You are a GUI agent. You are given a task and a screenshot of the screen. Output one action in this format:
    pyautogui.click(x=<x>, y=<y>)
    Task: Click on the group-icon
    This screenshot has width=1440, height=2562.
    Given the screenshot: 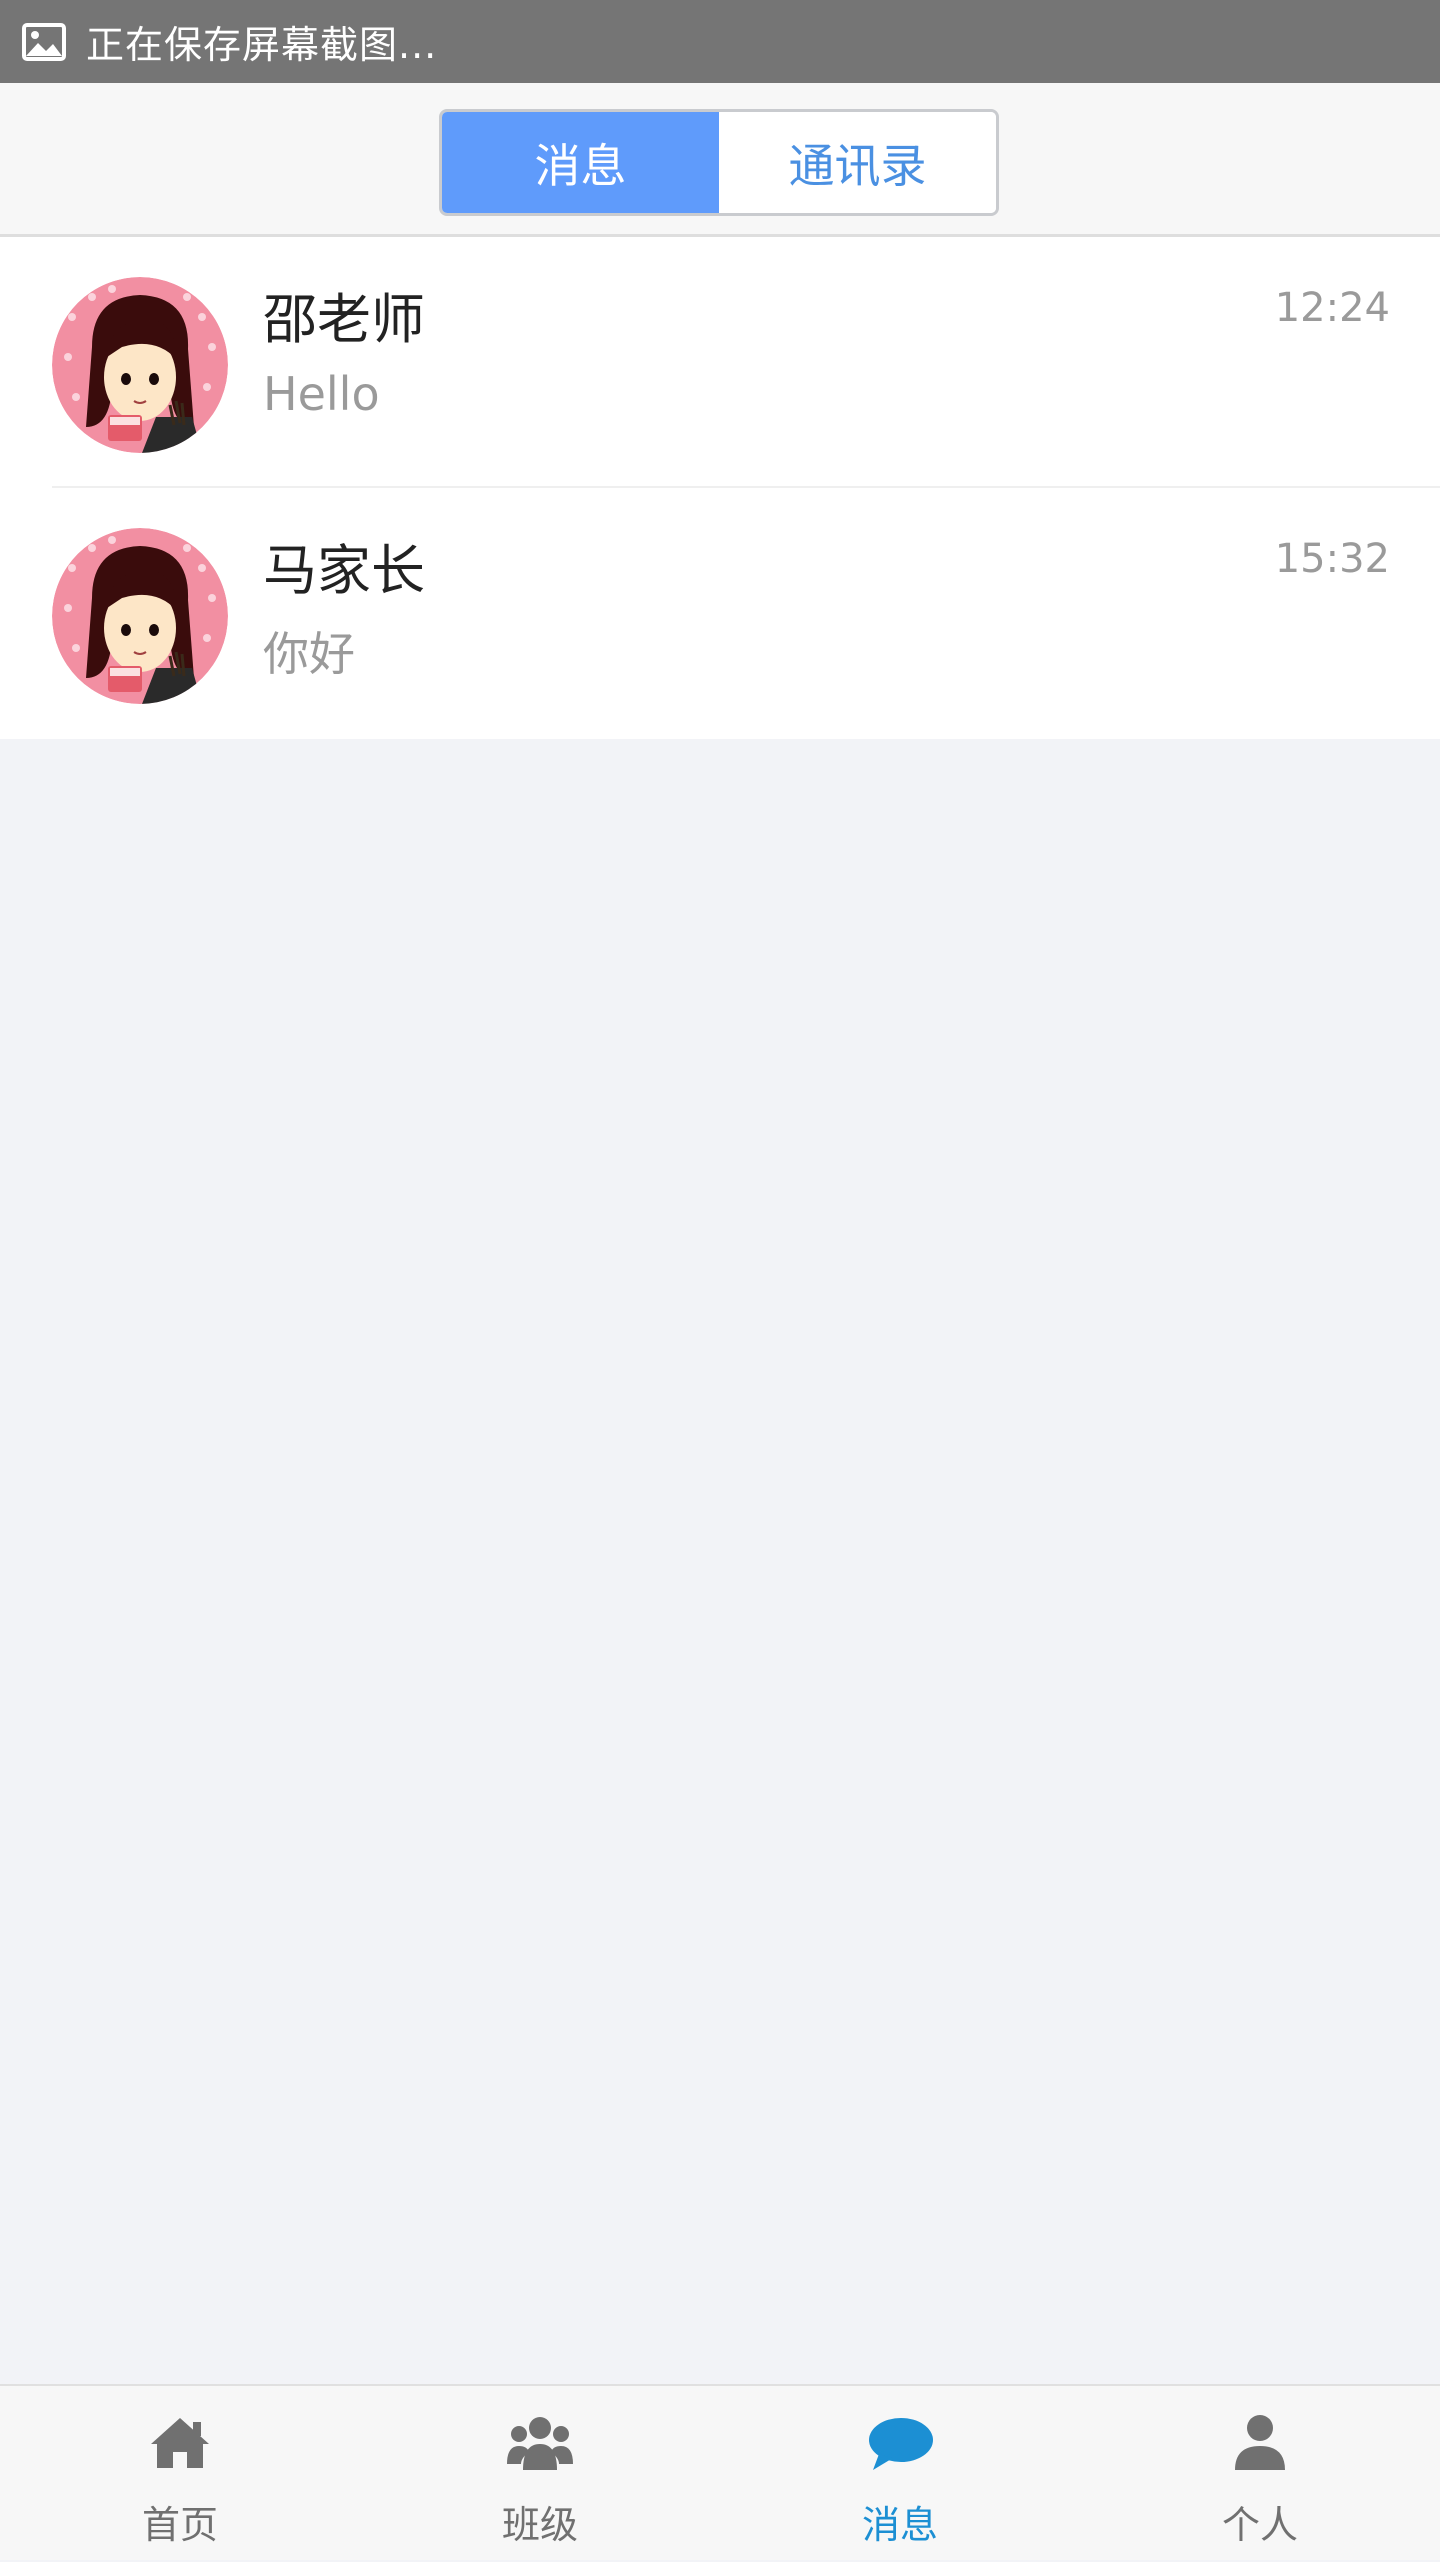 What is the action you would take?
    pyautogui.click(x=540, y=2443)
    